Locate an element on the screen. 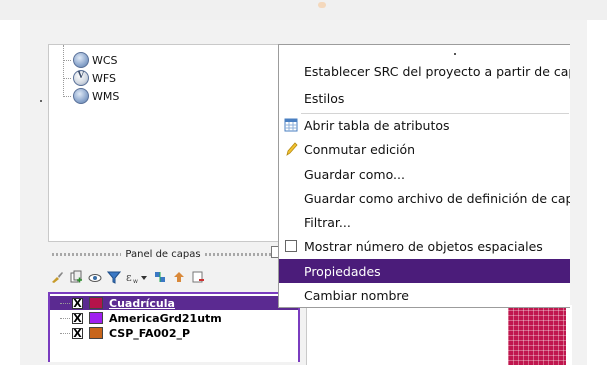  layer-row-americagrd21utm: X AmericaGrd21utm is located at coordinates (174, 318).